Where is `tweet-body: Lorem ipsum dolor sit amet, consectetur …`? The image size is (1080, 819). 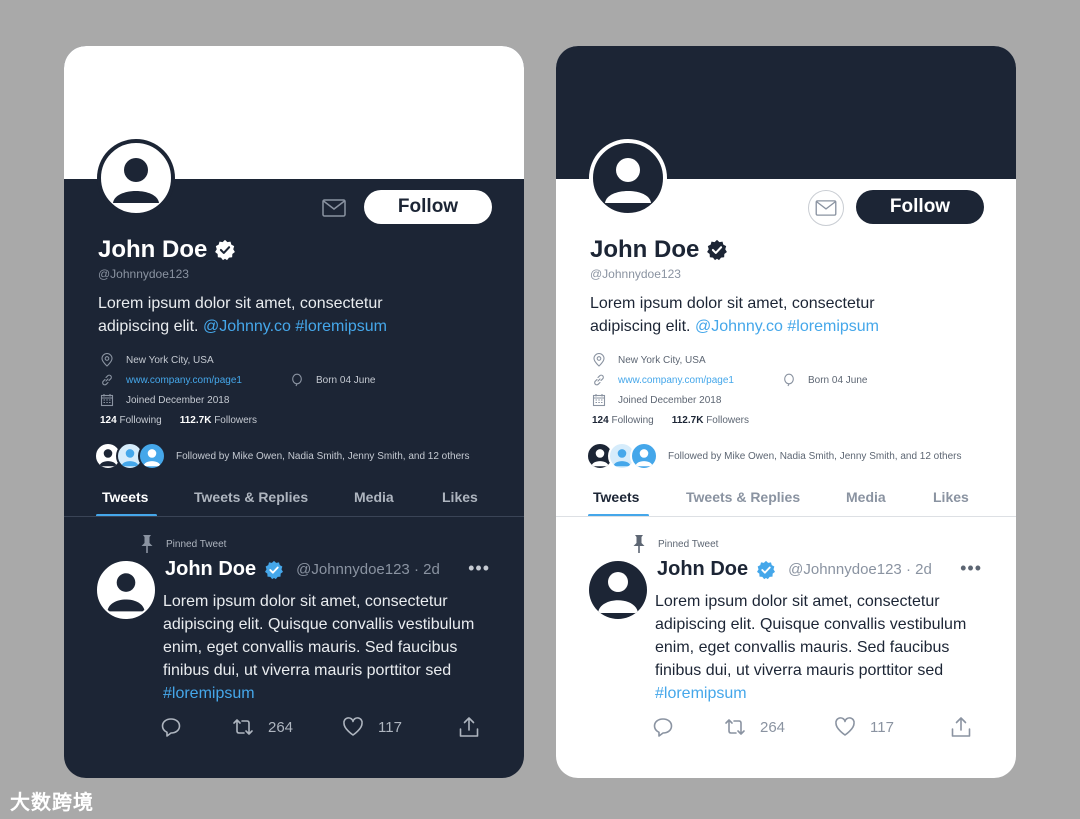
tweet-body: Lorem ipsum dolor sit amet, consectetur … is located at coordinates (328, 647).